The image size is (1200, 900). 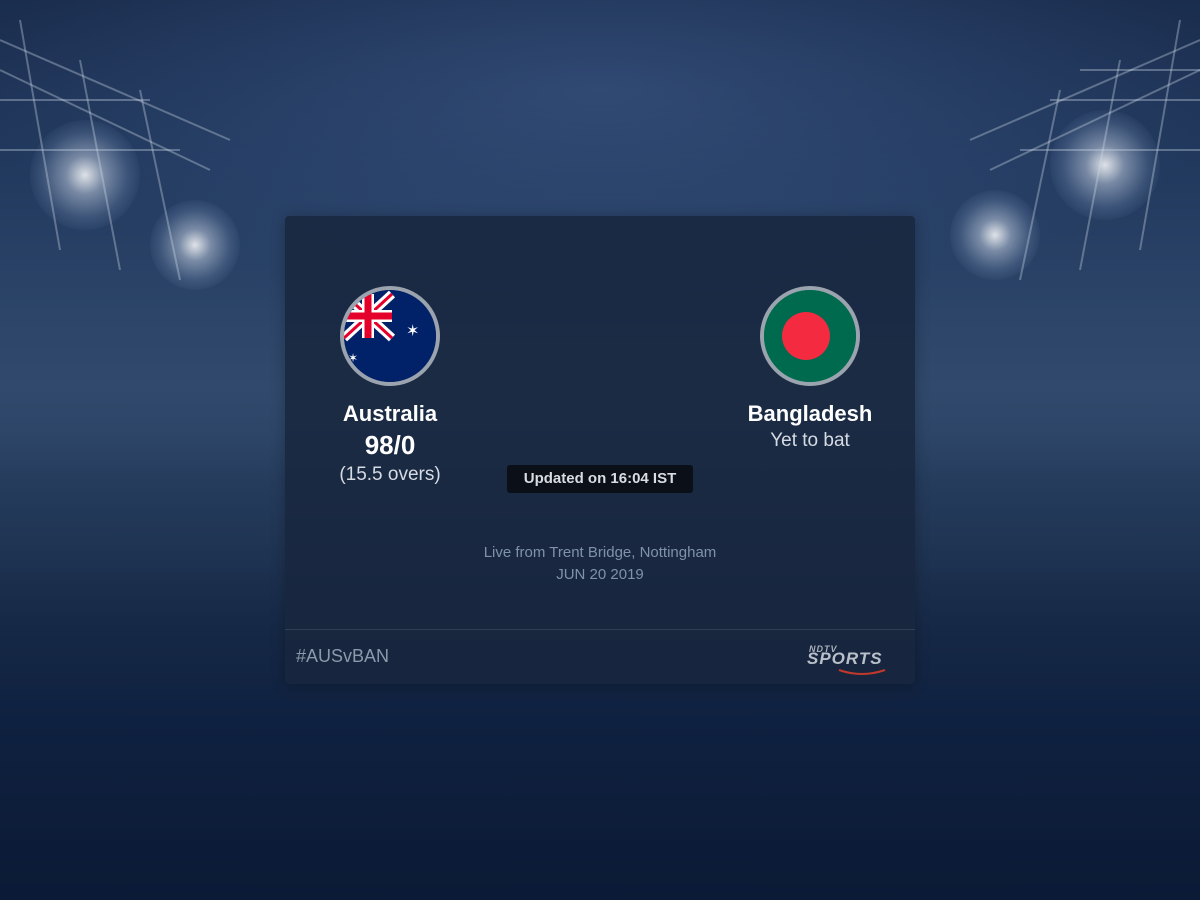 I want to click on brand-logo-main: SPORTS, so click(x=845, y=658).